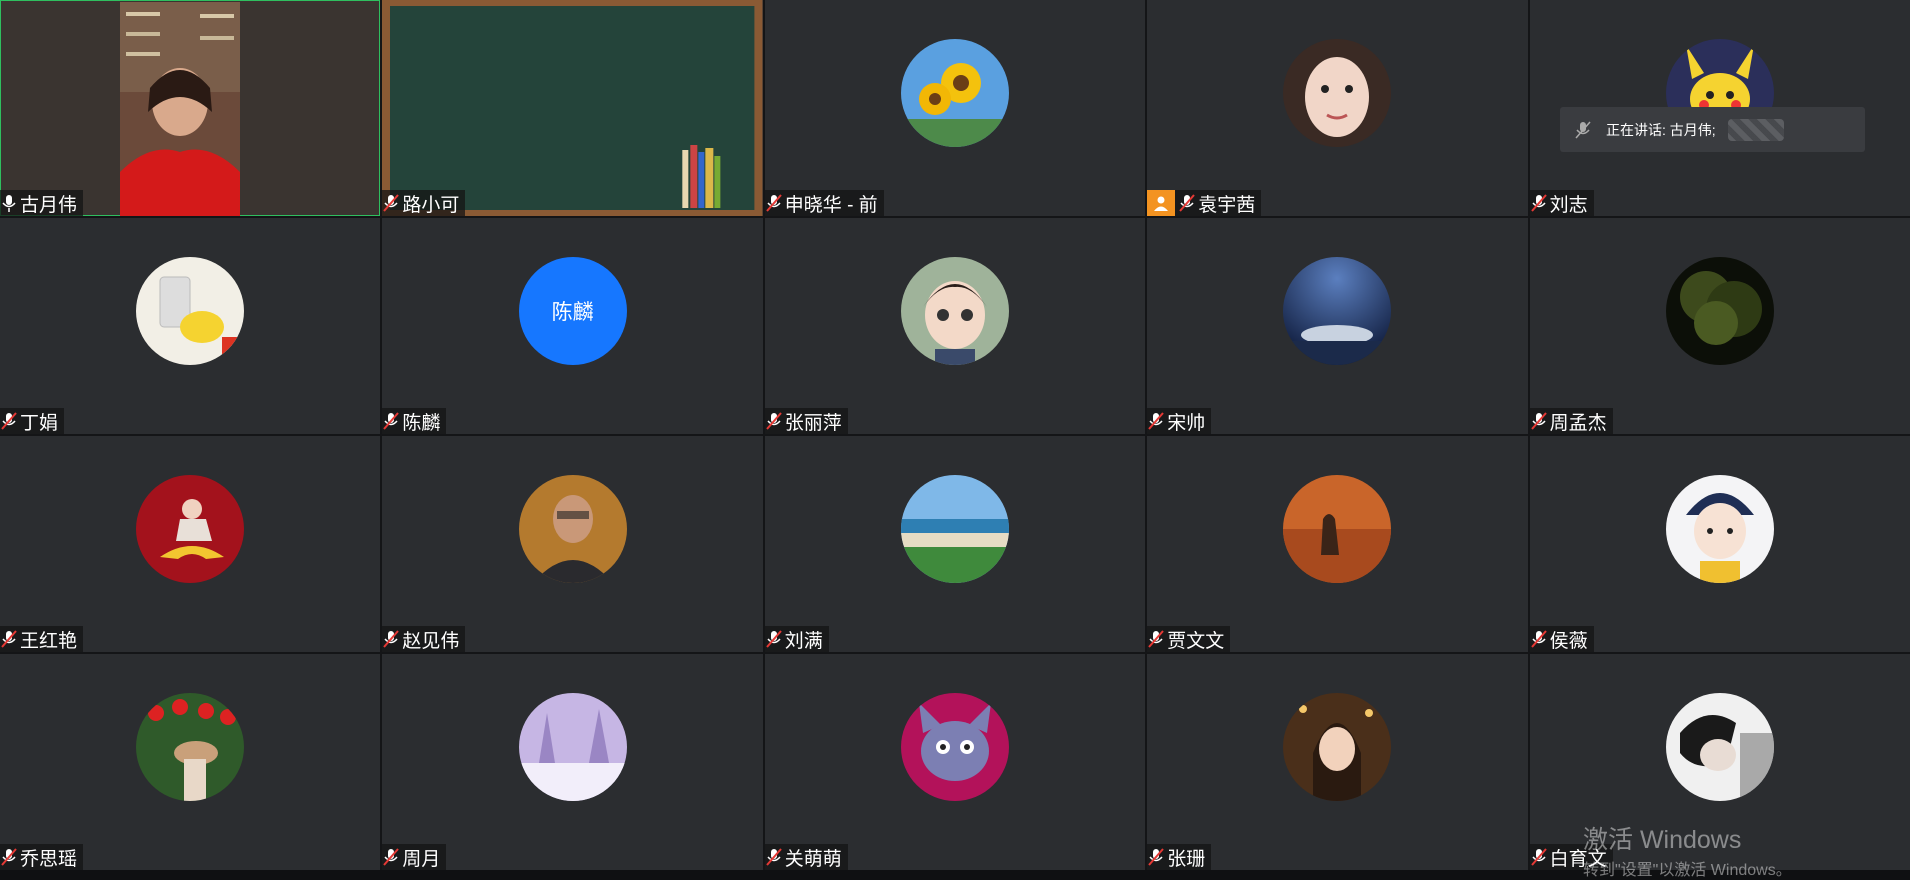 This screenshot has width=1910, height=880. I want to click on participant-tile: 贾文文, so click(1337, 544).